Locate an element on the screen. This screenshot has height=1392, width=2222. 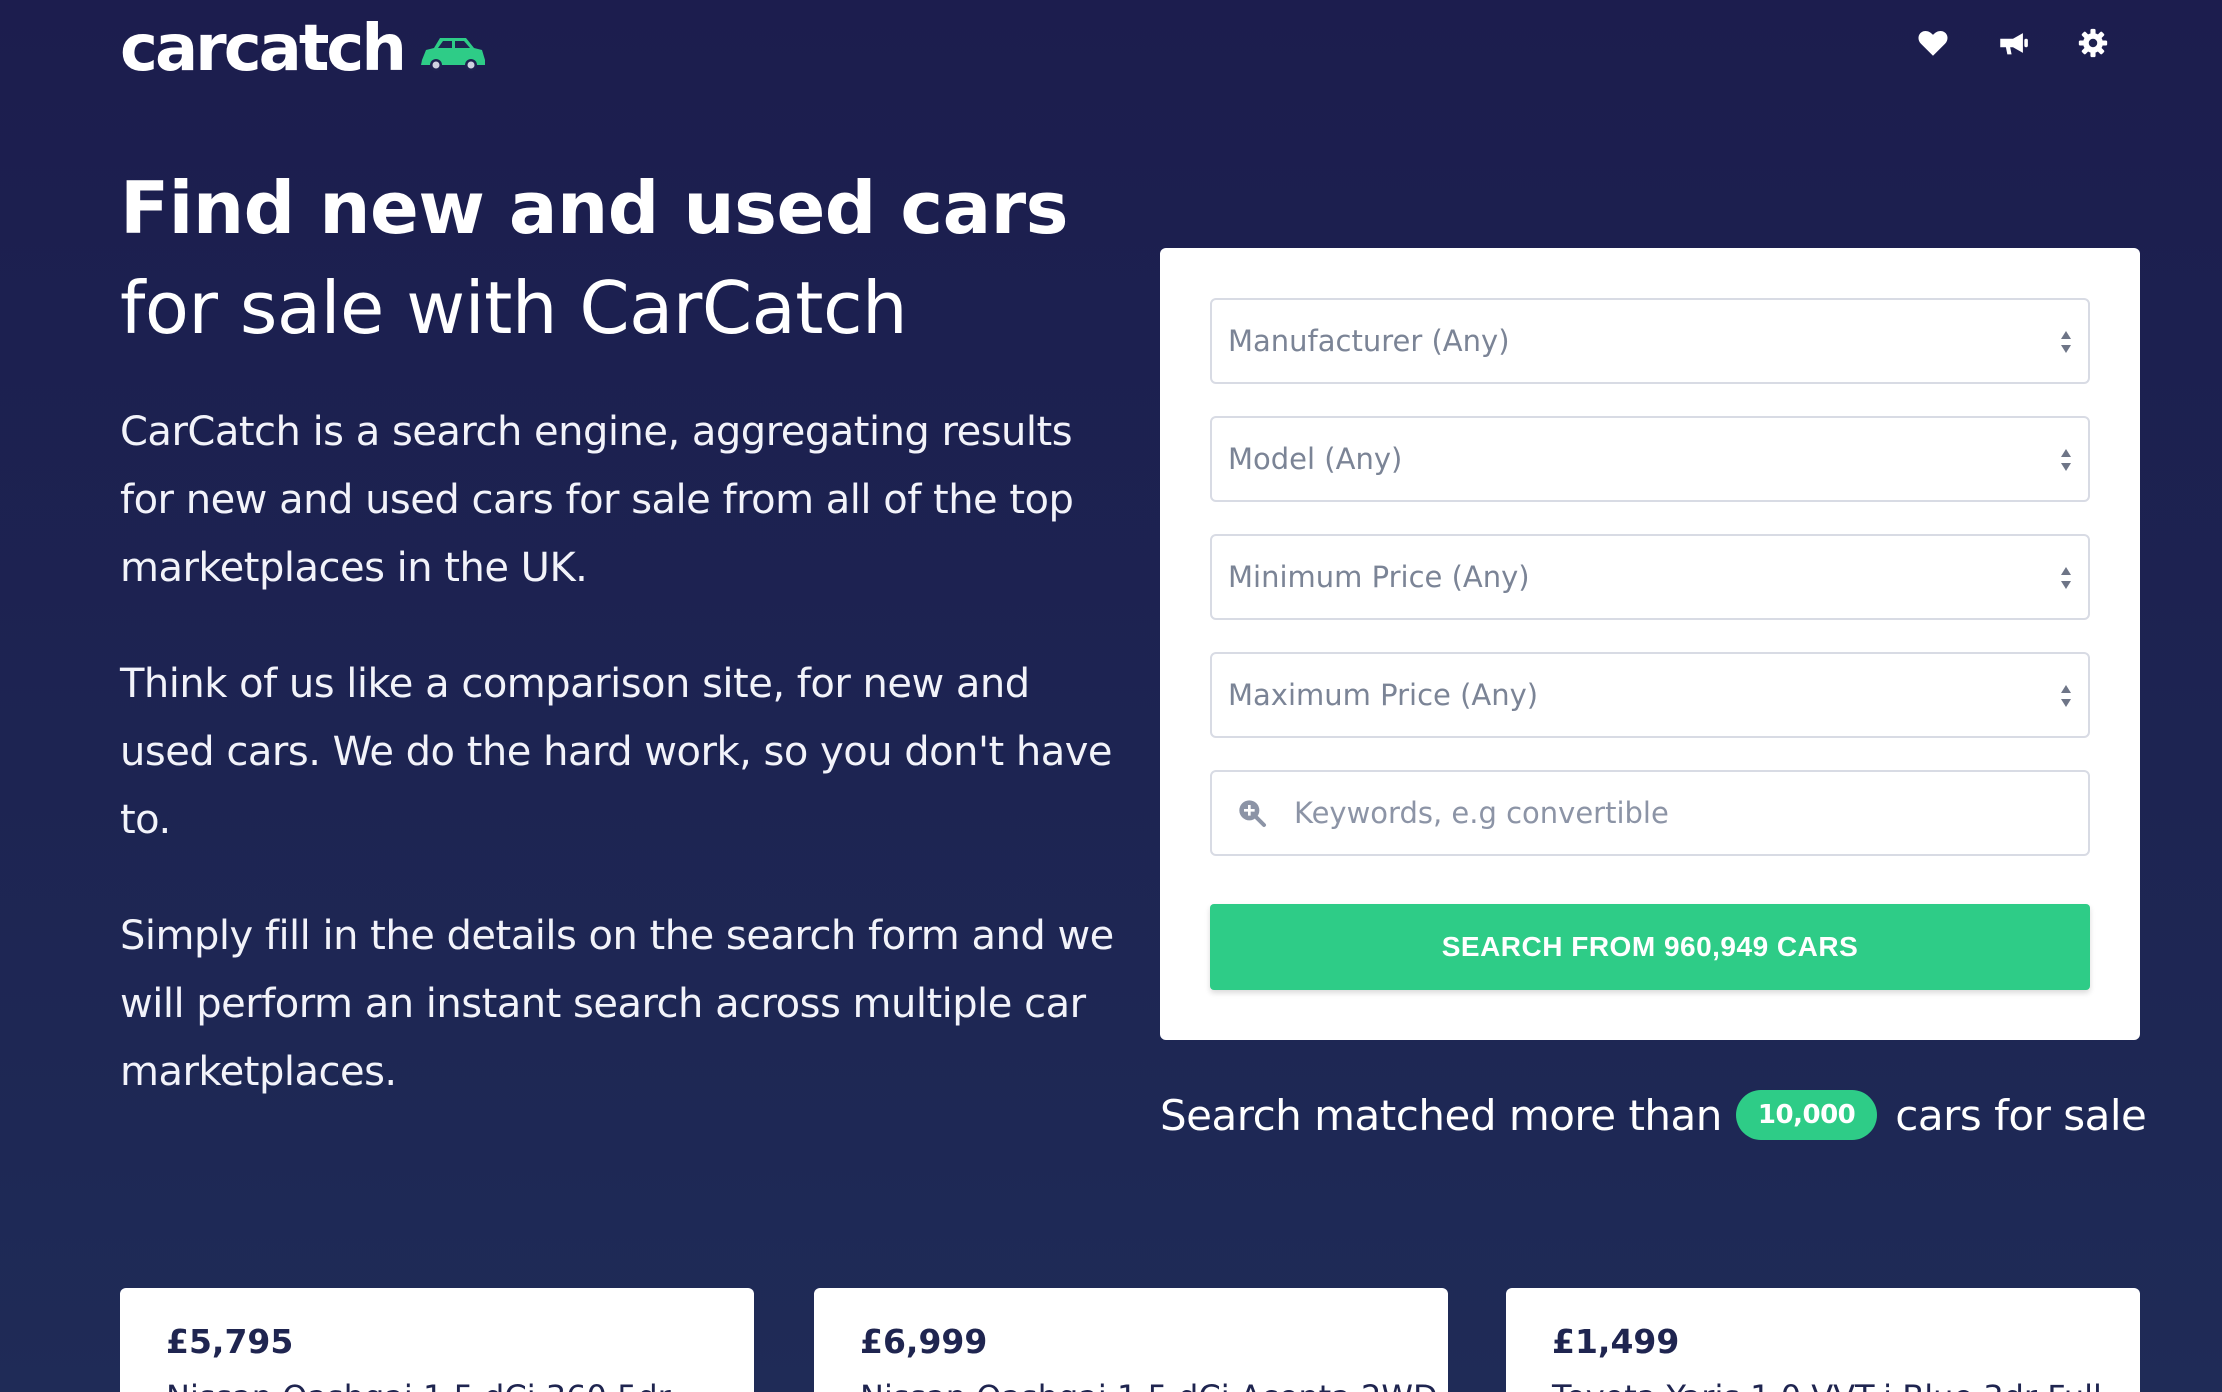
match-suffix: cars for sale is located at coordinates (2021, 1115).